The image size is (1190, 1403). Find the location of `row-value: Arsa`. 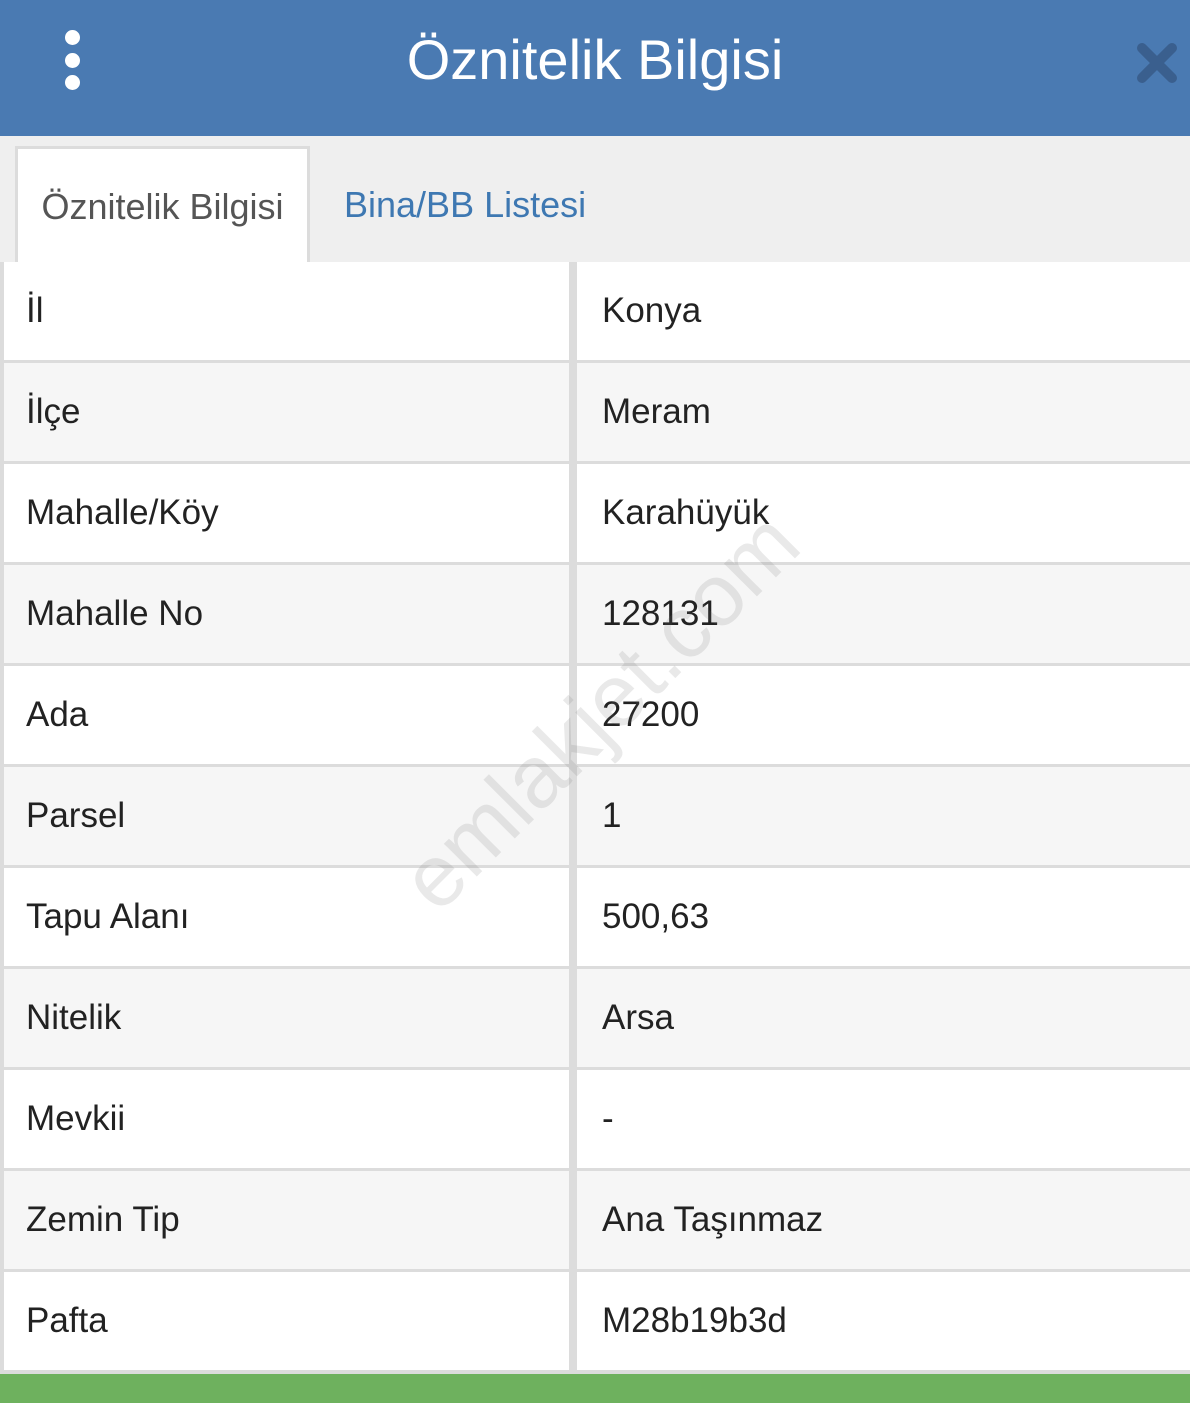

row-value: Arsa is located at coordinates (883, 1018).